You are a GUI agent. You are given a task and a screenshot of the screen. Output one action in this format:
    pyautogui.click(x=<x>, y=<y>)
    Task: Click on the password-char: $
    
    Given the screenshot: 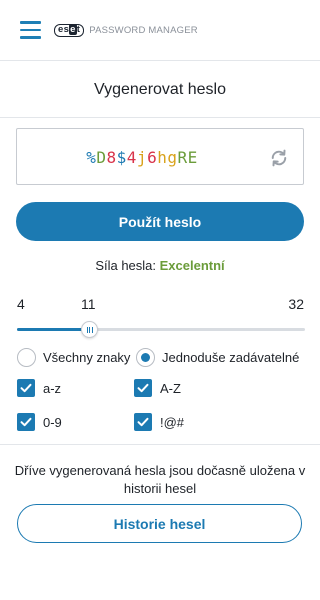 What is the action you would take?
    pyautogui.click(x=121, y=157)
    